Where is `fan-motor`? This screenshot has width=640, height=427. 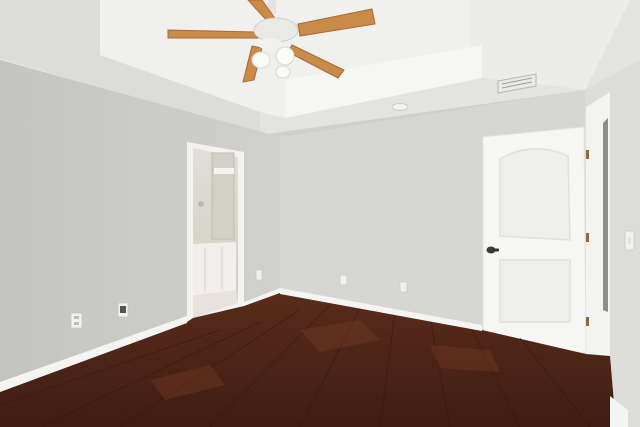 fan-motor is located at coordinates (276, 30).